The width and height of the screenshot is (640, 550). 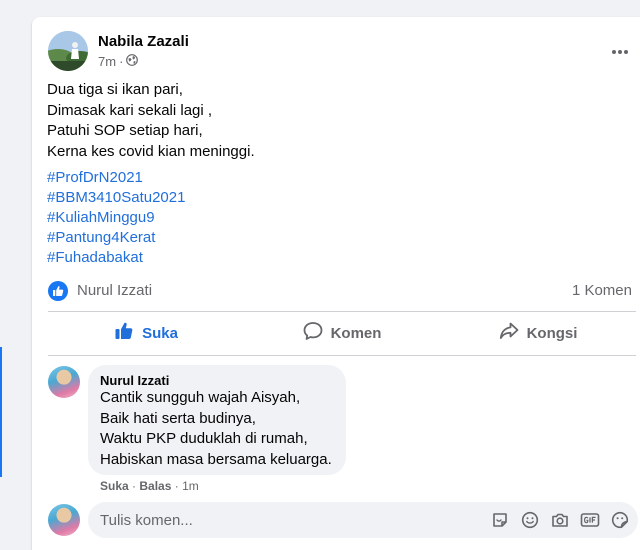 What do you see at coordinates (130, 110) in the screenshot?
I see `post-text-line: Dimasak kari sekali lagi ,` at bounding box center [130, 110].